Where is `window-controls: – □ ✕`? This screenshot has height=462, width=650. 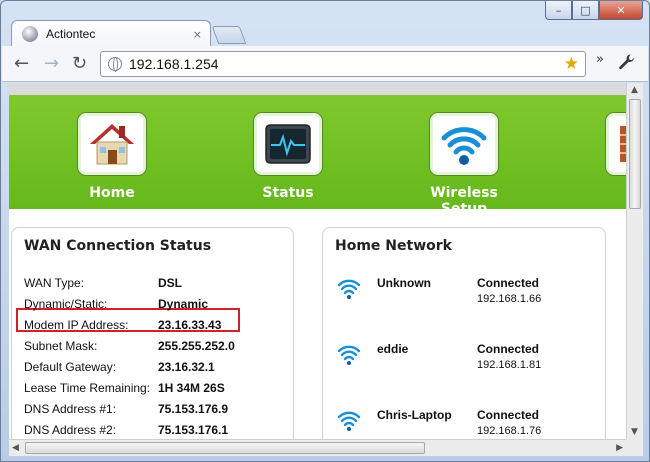 window-controls: – □ ✕ is located at coordinates (594, 10).